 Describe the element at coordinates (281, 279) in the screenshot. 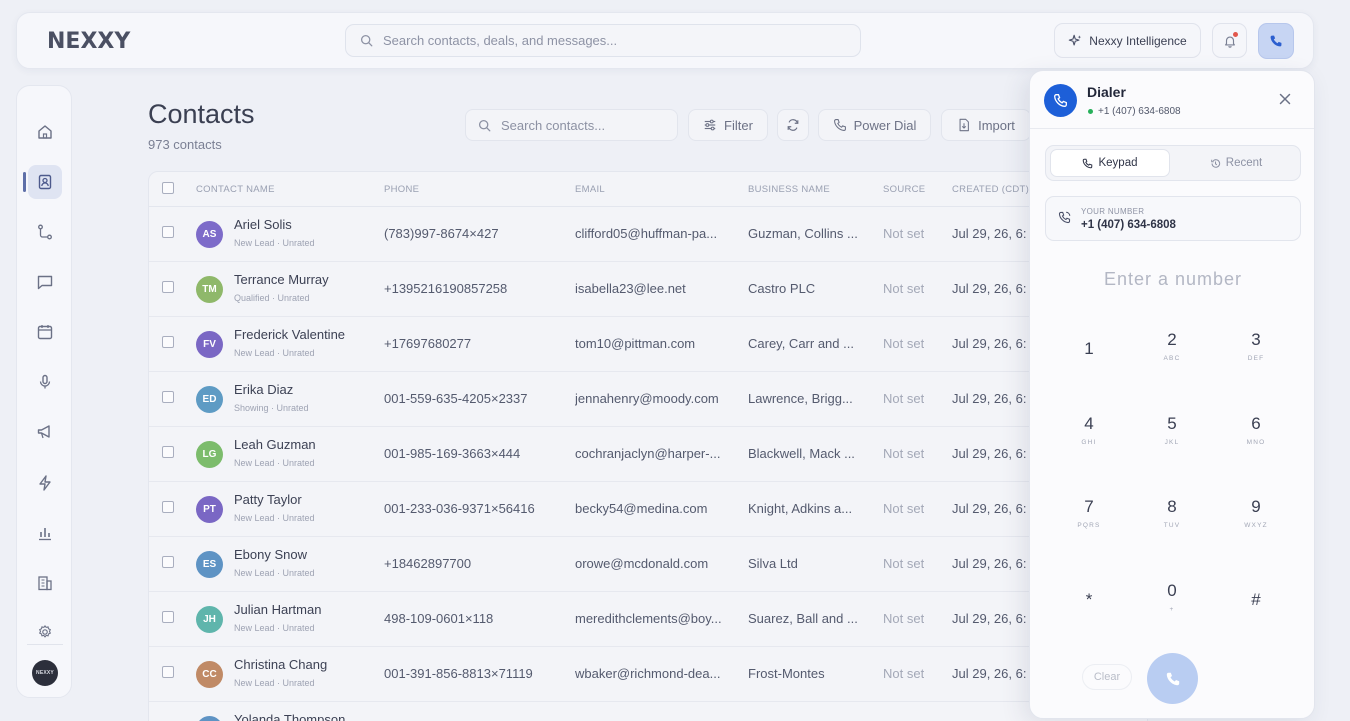

I see `contact-name: Terrance Murray` at that location.